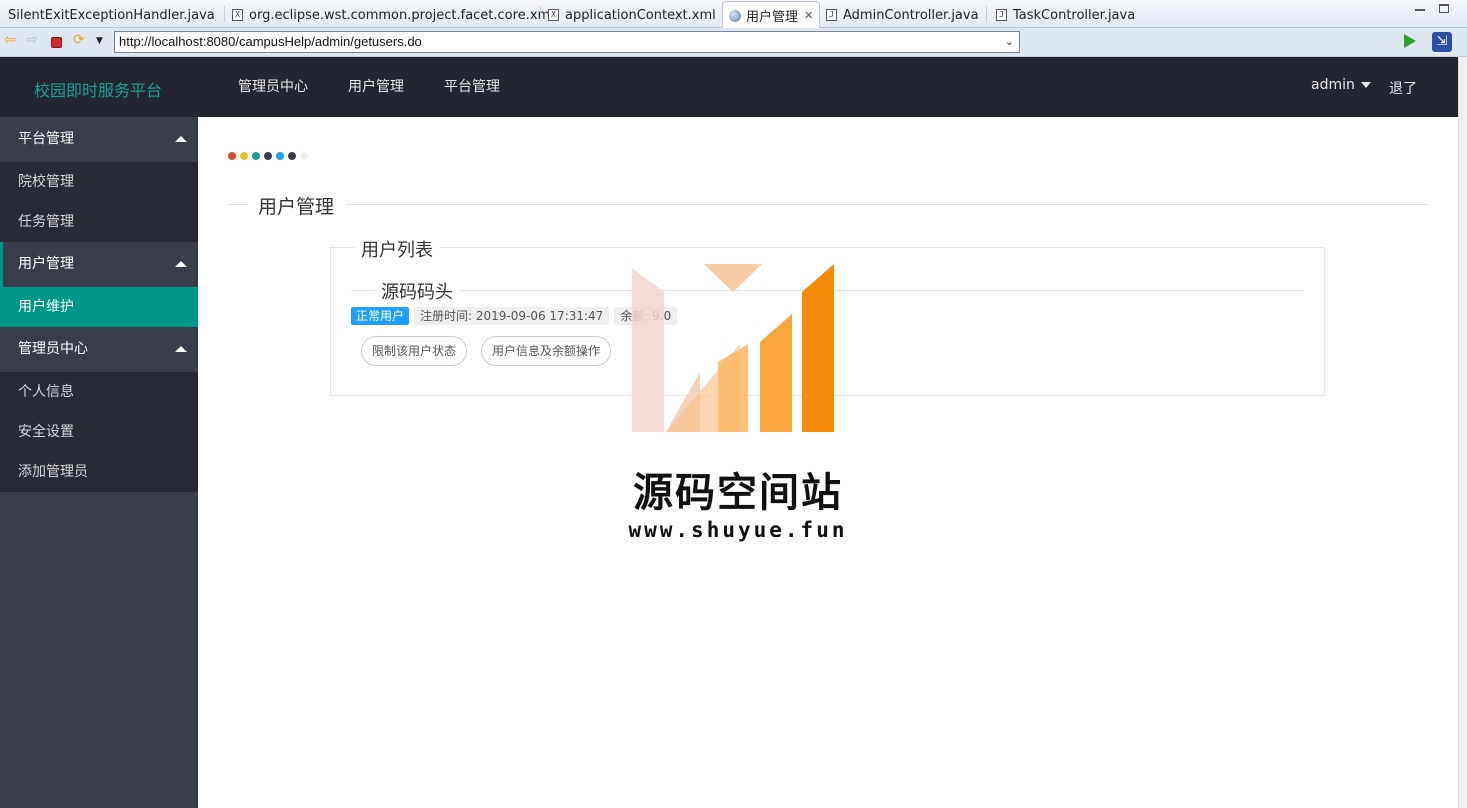 The image size is (1467, 808). I want to click on tab-admin-controller: J AdminController.java, so click(900, 15).